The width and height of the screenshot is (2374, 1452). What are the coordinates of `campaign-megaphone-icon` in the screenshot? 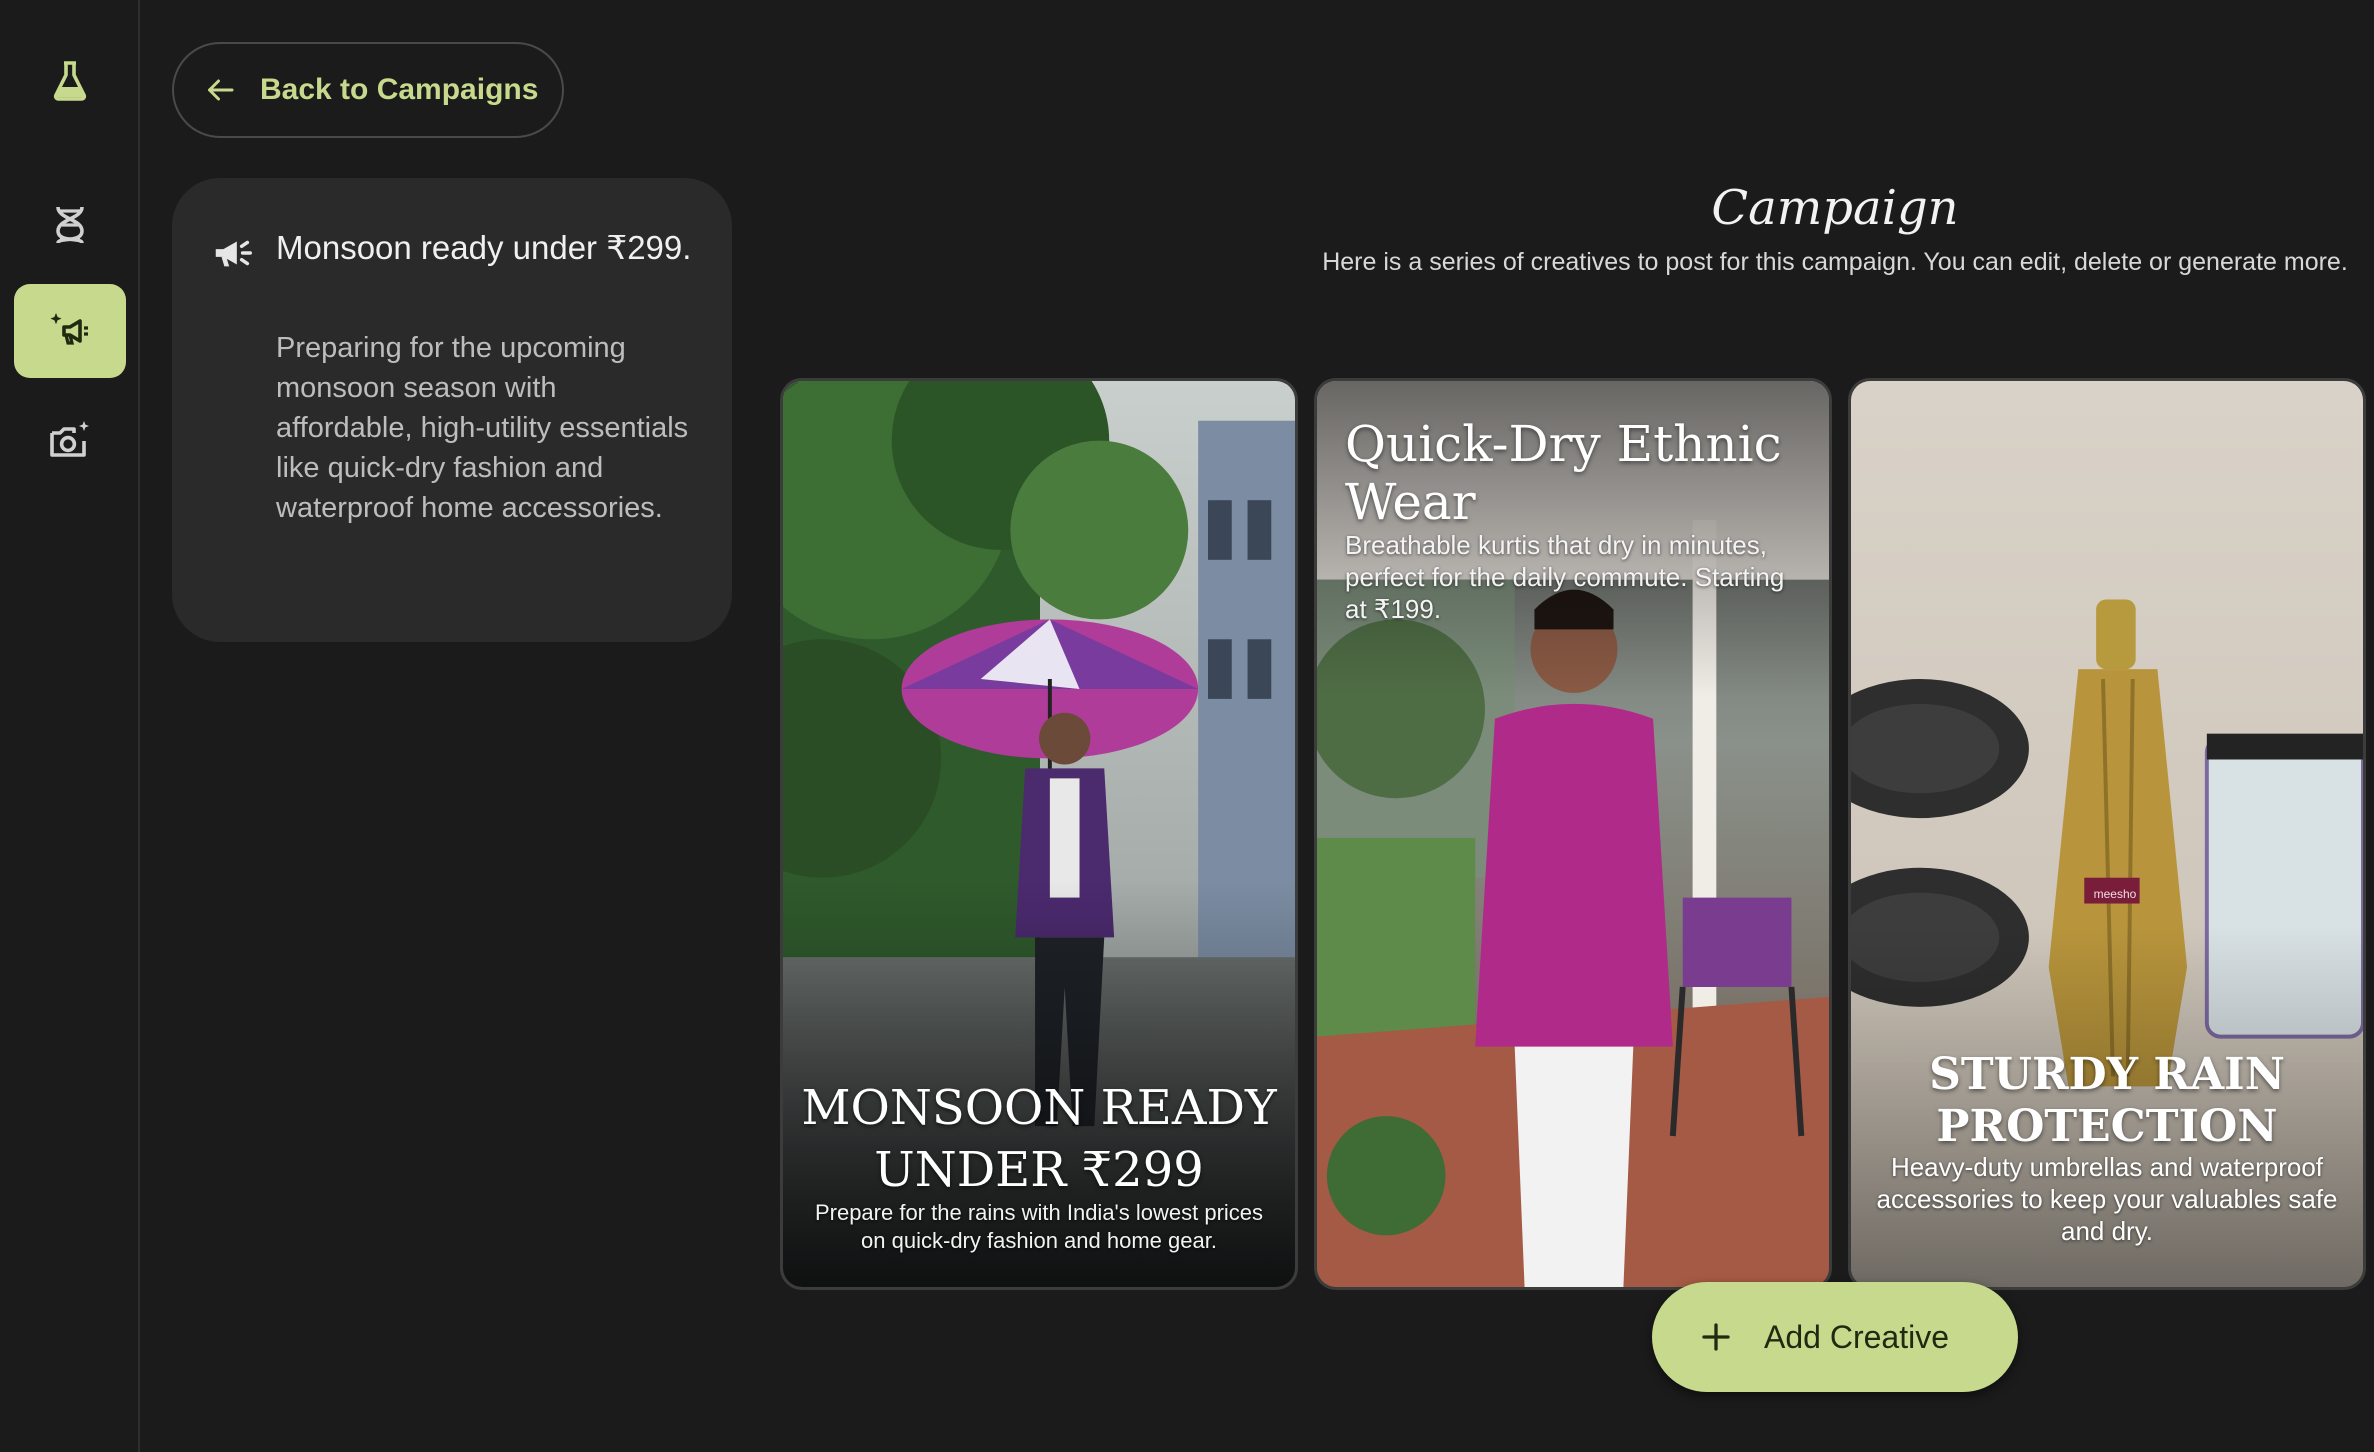 It's located at (69, 329).